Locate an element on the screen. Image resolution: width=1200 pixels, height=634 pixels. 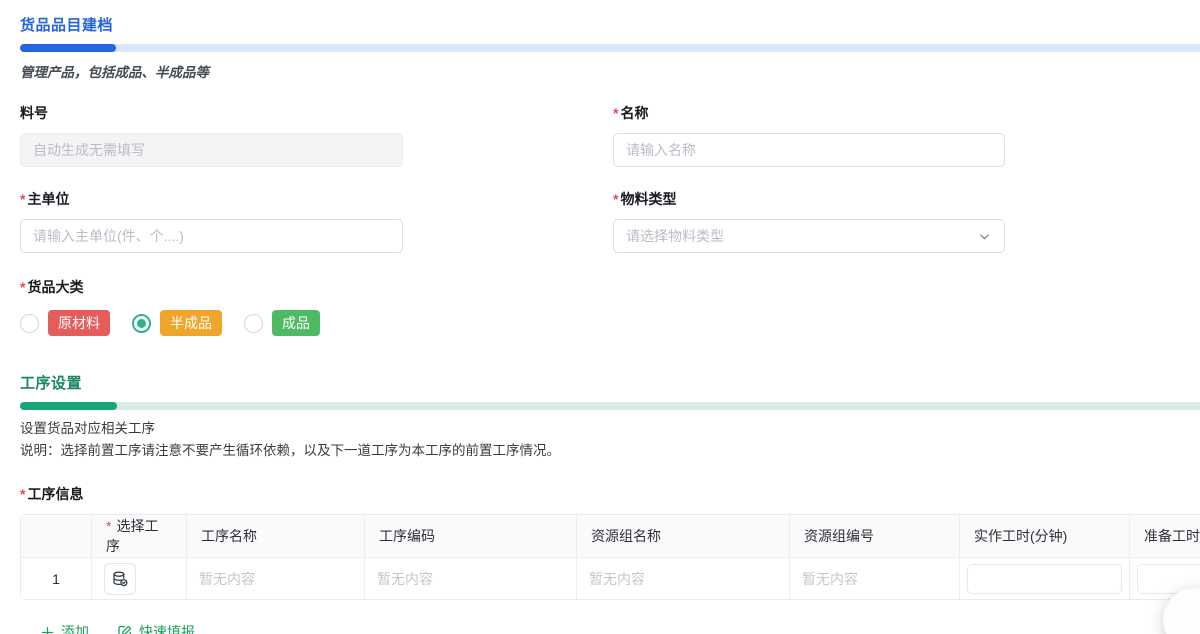
material-type-placeholder: 请选择物料类型 is located at coordinates (675, 236).